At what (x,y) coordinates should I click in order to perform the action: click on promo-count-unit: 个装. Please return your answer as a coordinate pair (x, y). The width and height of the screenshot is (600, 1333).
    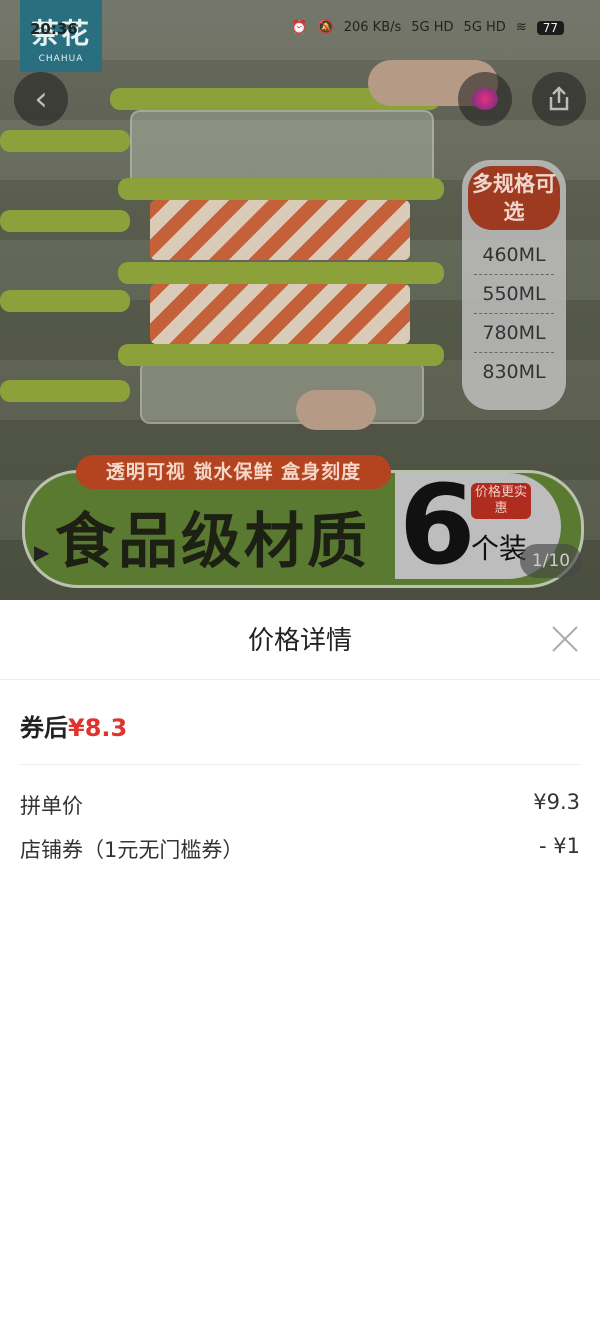
    Looking at the image, I should click on (499, 548).